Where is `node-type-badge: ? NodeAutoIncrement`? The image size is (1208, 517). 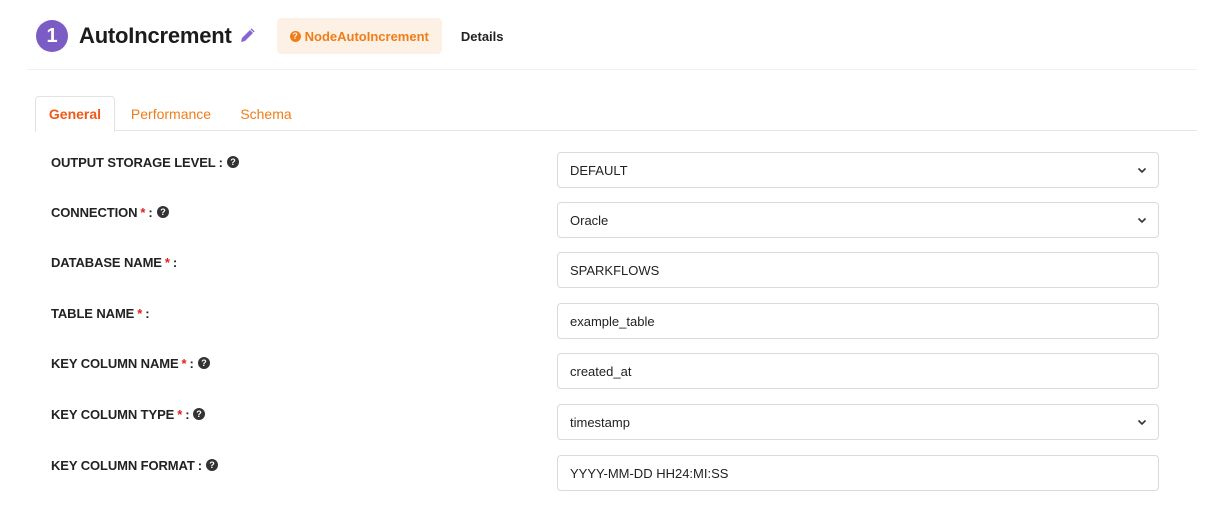 node-type-badge: ? NodeAutoIncrement is located at coordinates (359, 36).